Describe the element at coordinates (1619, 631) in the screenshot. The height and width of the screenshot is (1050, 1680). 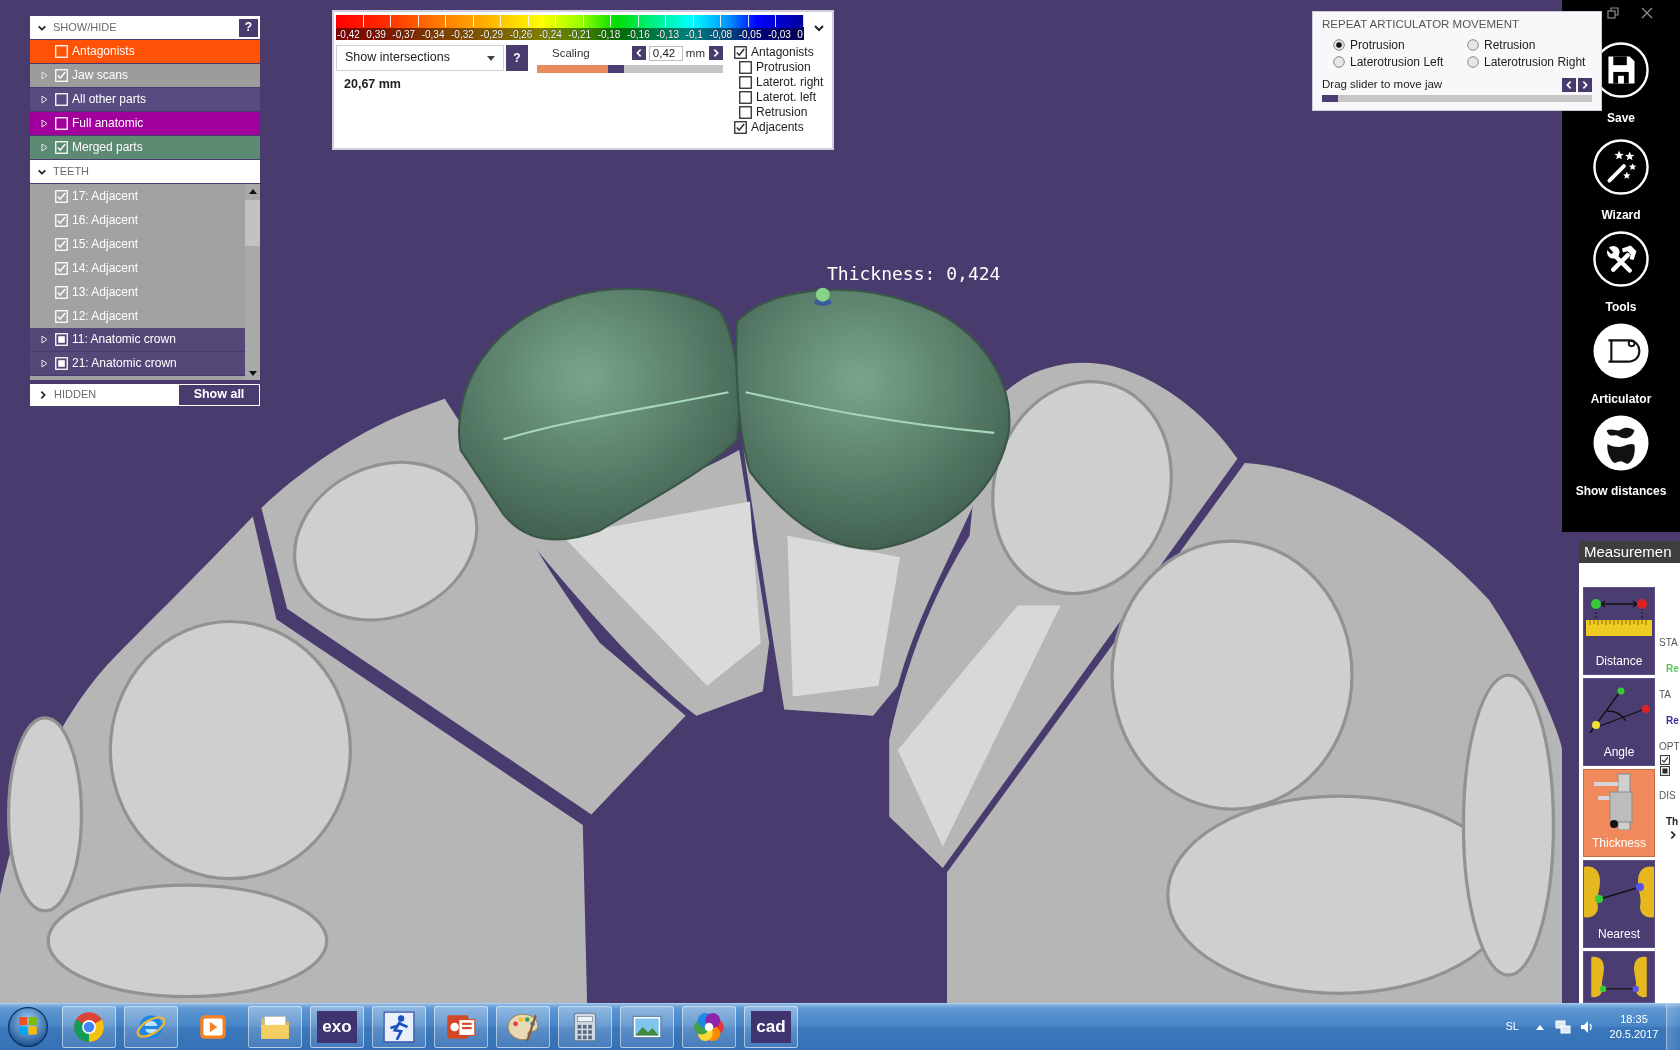
I see `measure-tool-button: Distance` at that location.